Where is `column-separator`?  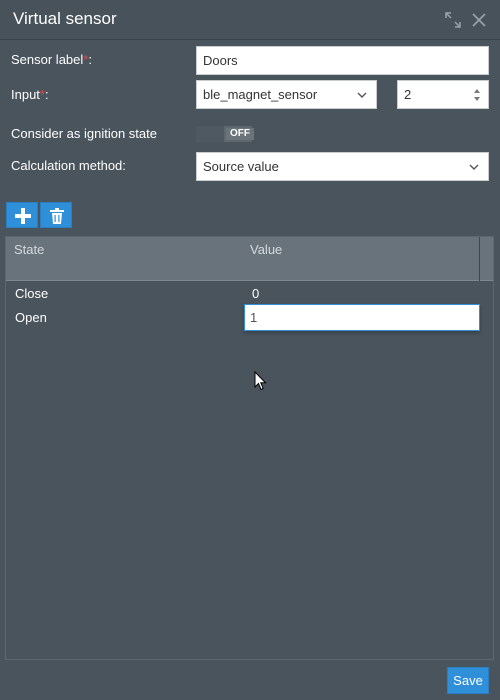 column-separator is located at coordinates (479, 259).